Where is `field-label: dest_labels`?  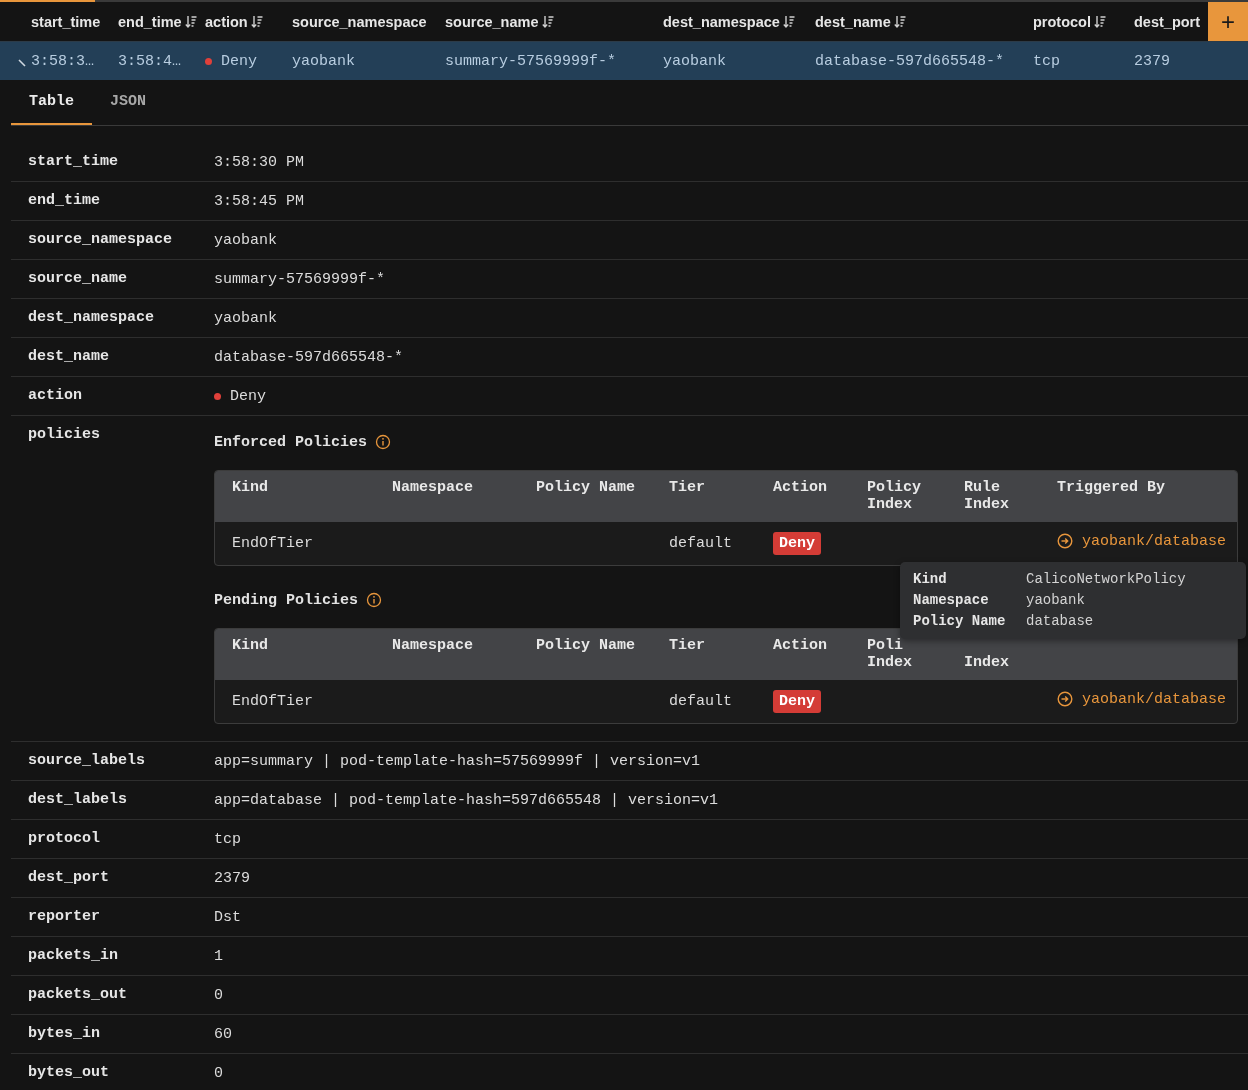
field-label: dest_labels is located at coordinates (78, 800).